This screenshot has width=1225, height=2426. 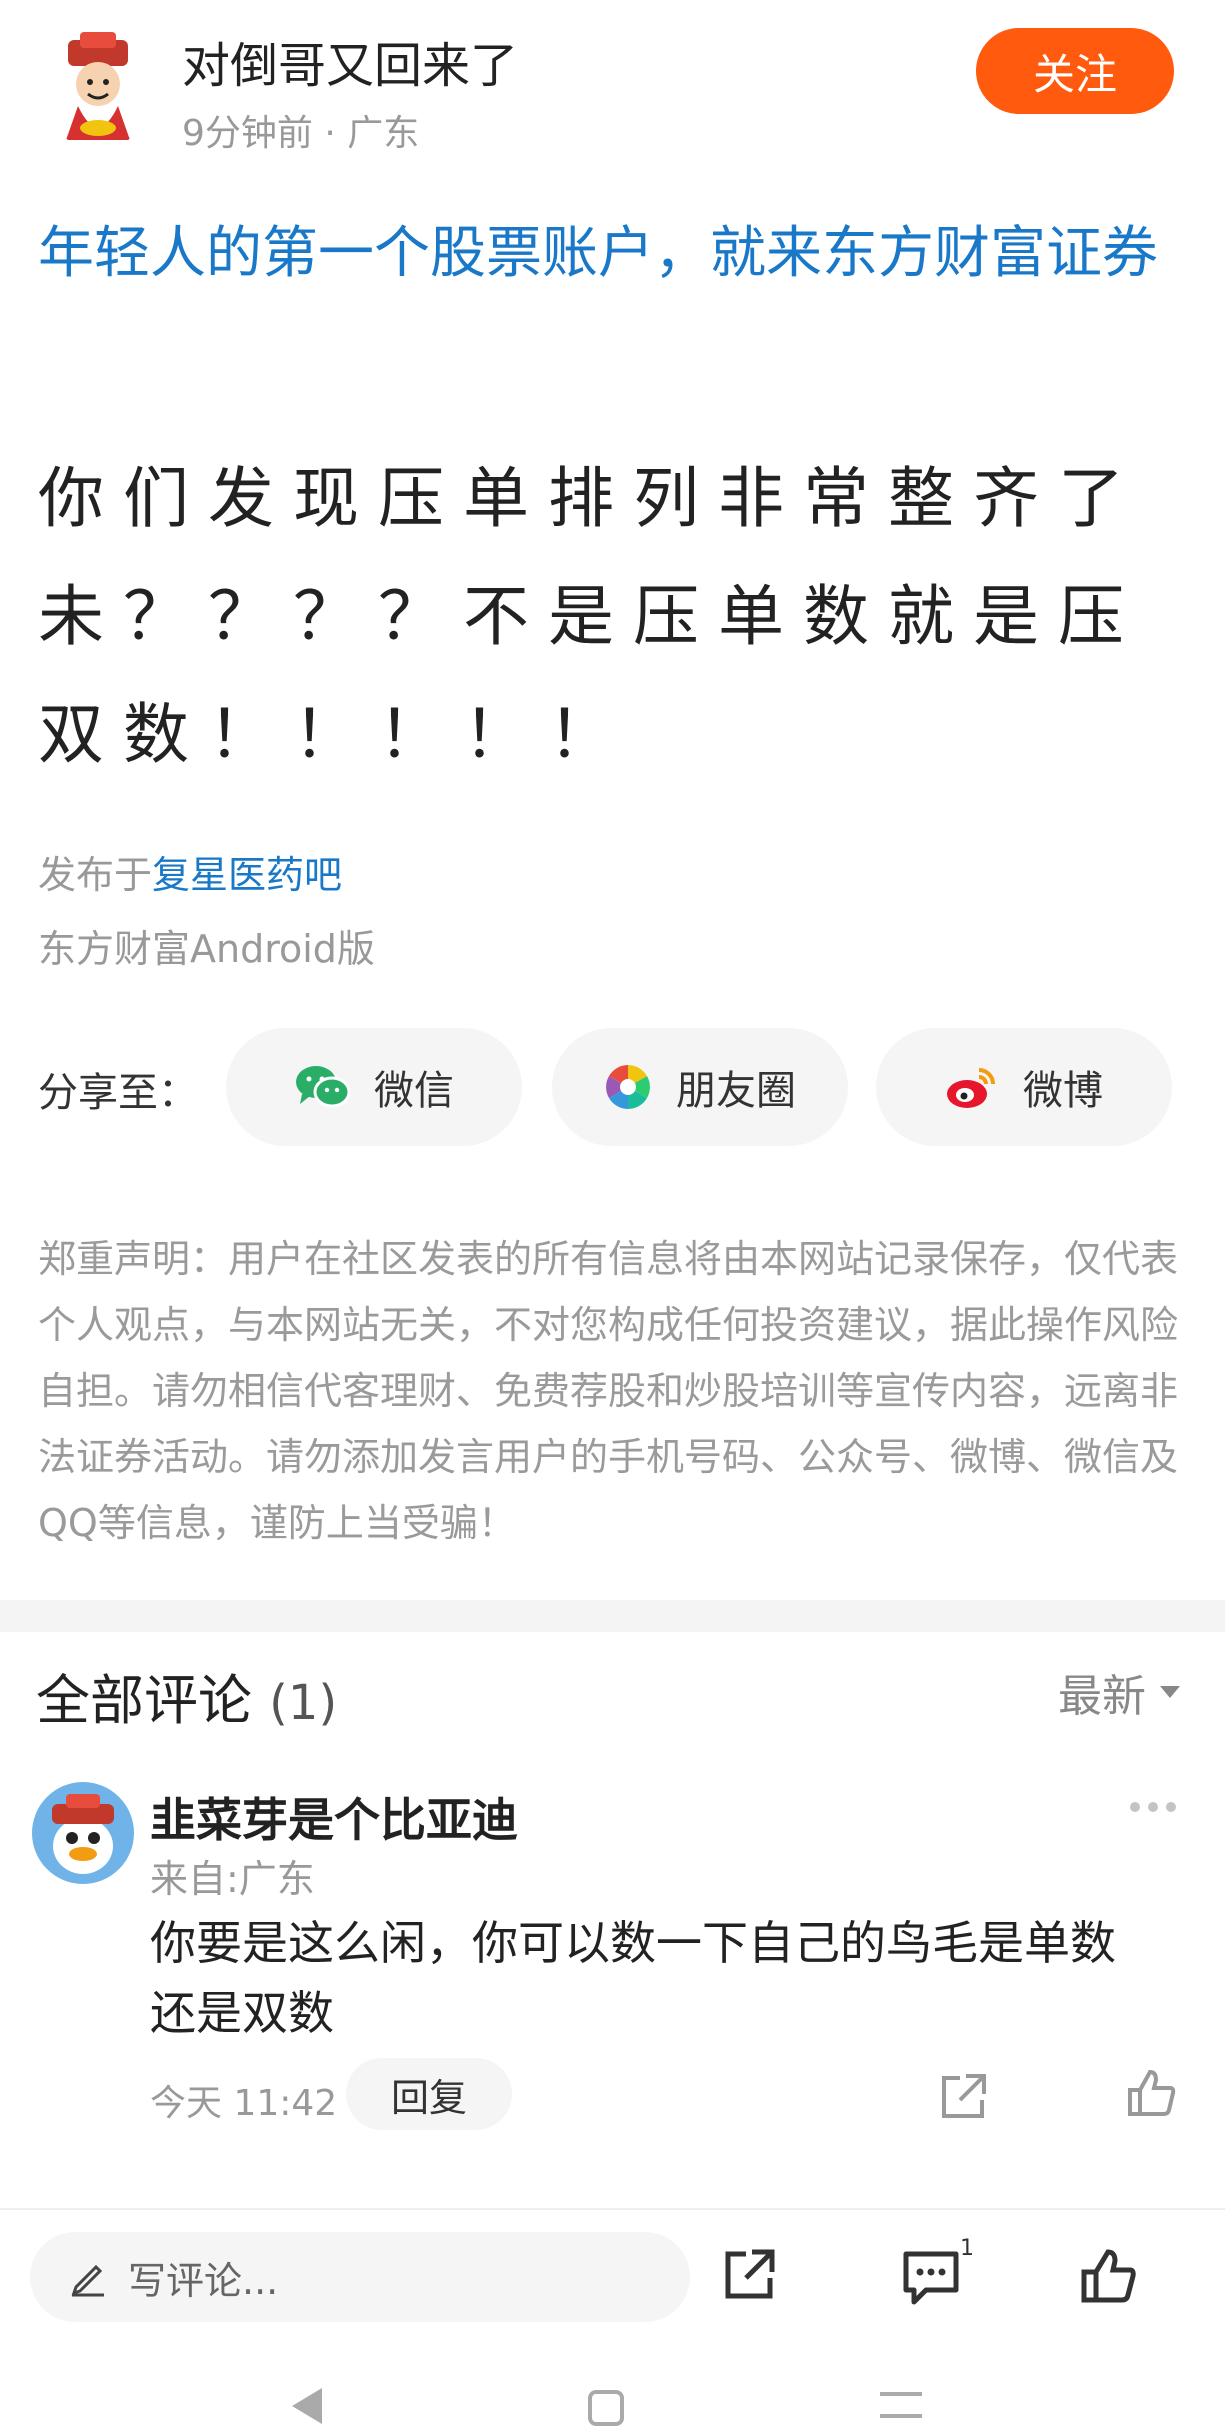 I want to click on client-label: 东方财富Android版, so click(x=206, y=949).